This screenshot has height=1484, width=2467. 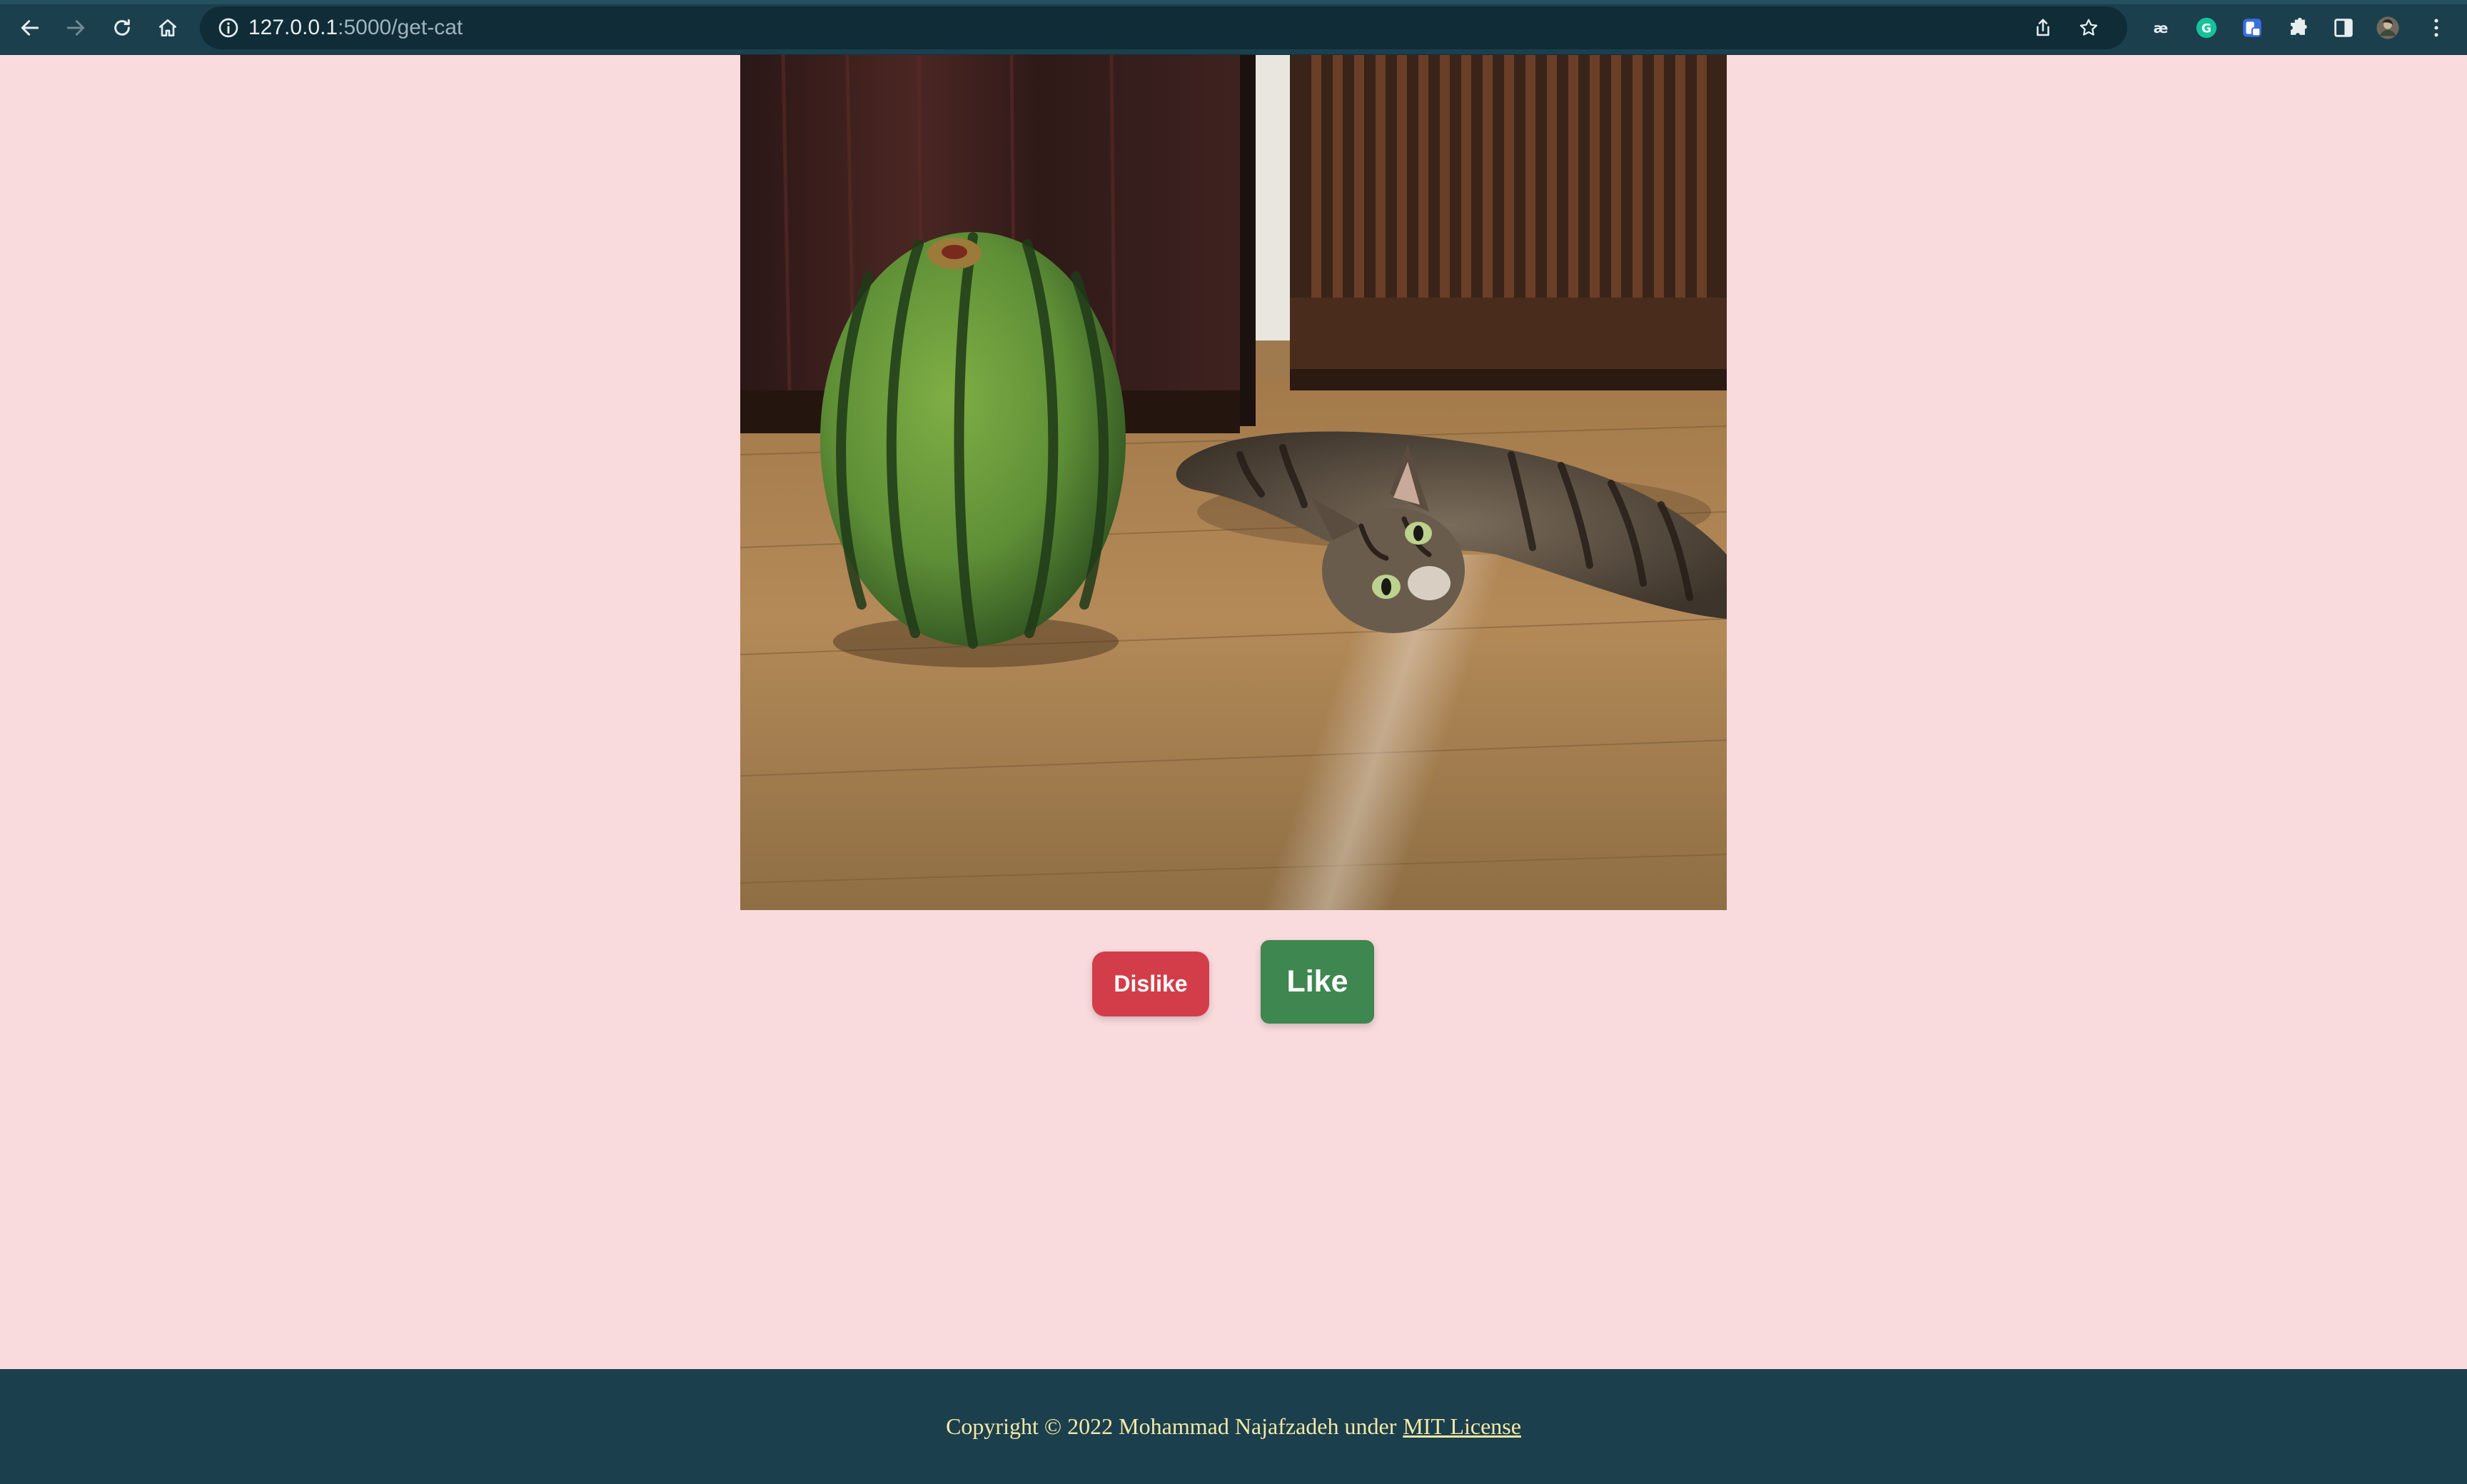 I want to click on site-info-icon, so click(x=228, y=27).